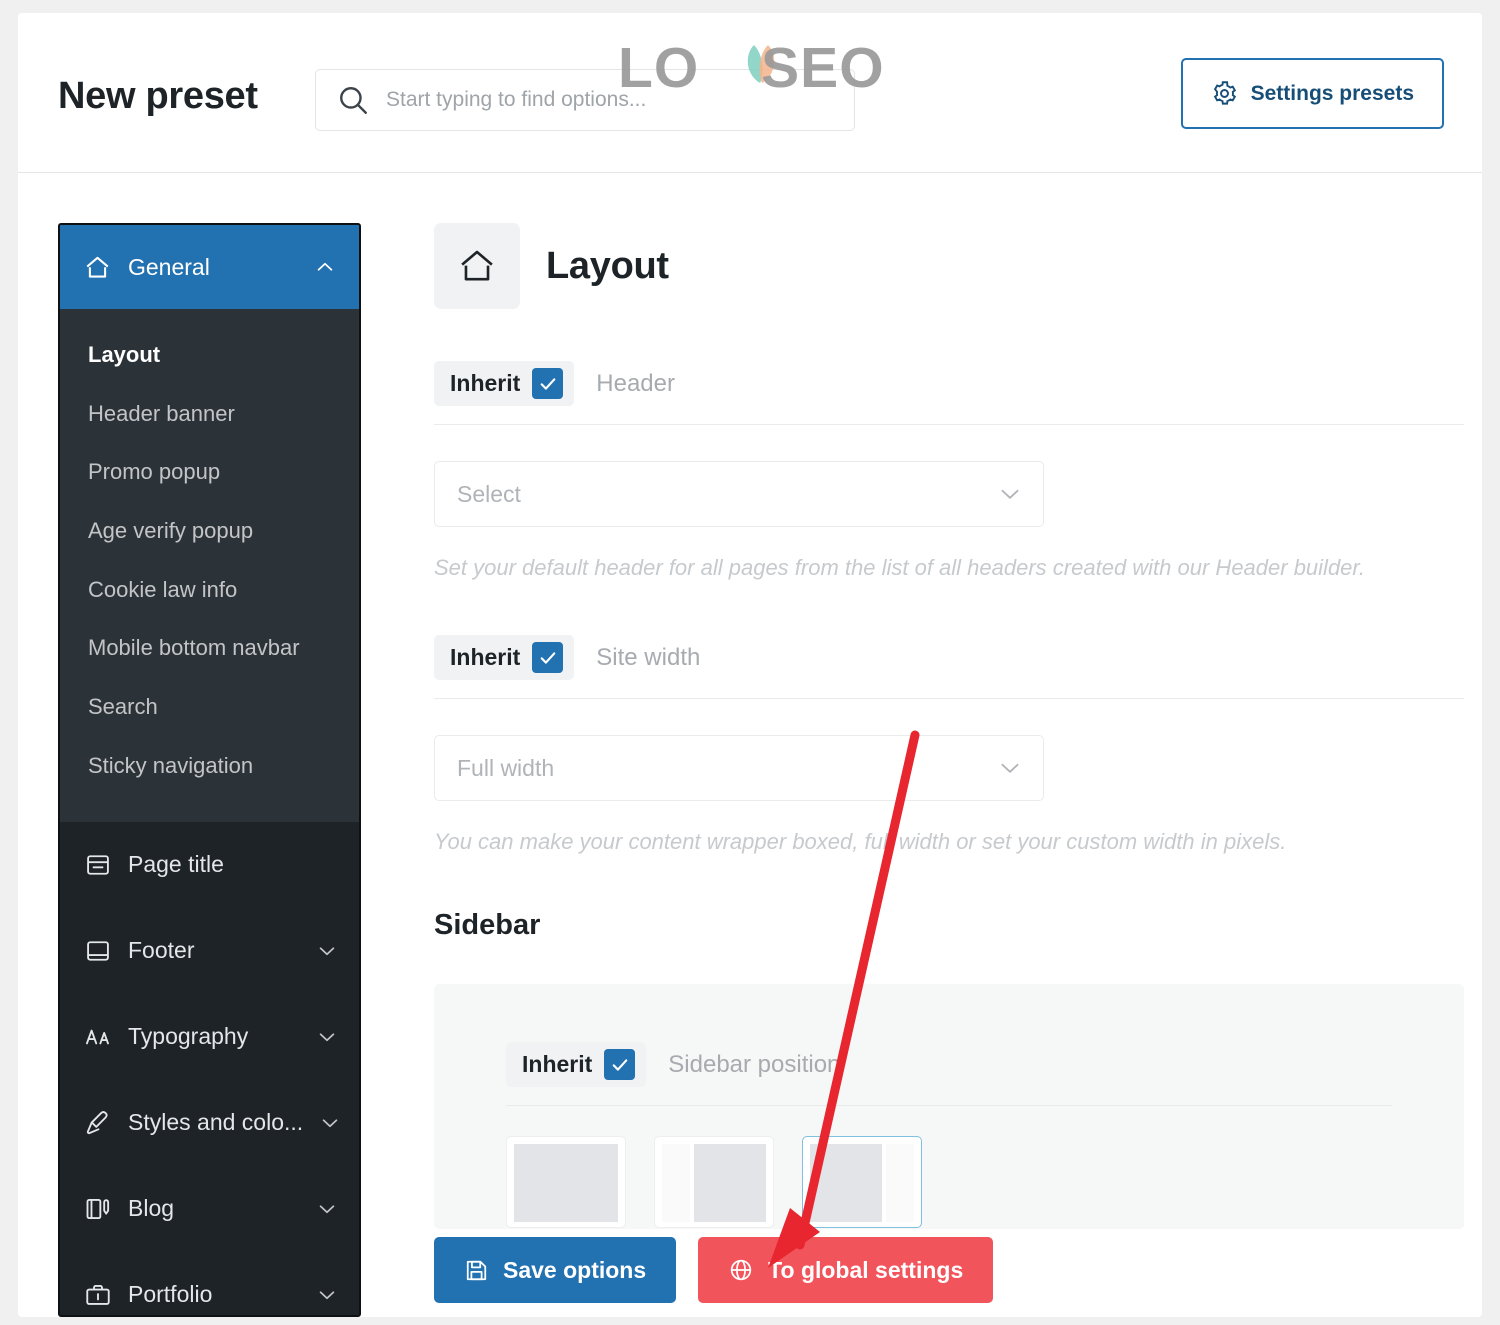 The image size is (1500, 1325). I want to click on globe-icon, so click(741, 1270).